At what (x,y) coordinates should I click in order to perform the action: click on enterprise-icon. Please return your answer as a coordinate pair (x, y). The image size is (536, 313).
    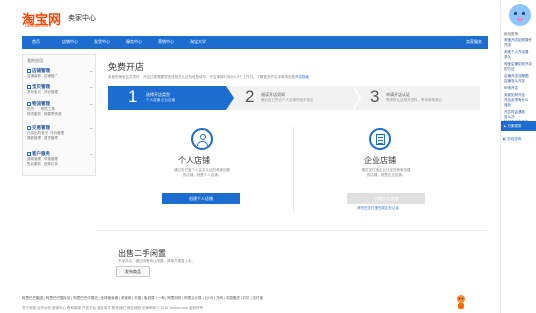
    Looking at the image, I should click on (380, 139).